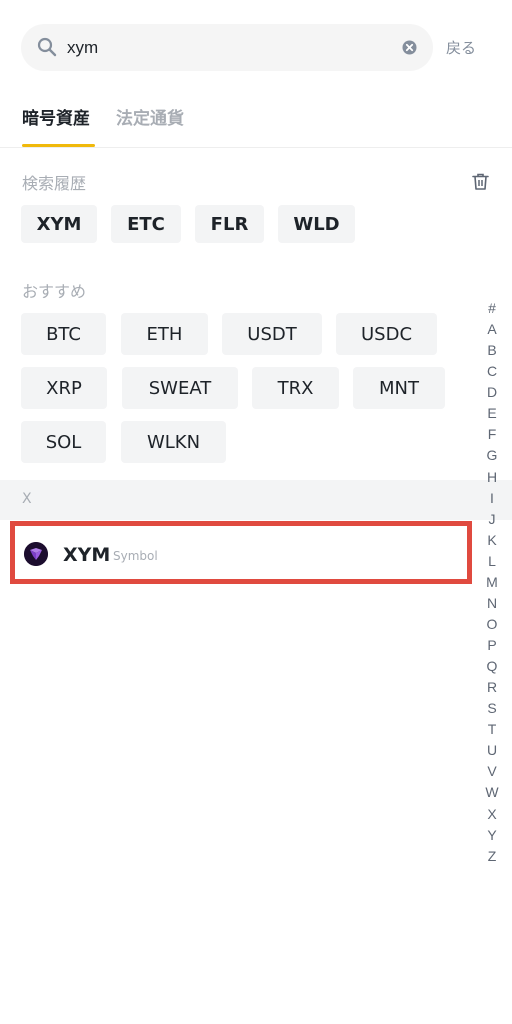 This screenshot has width=512, height=1024. I want to click on alphabet-index: # A B C D E F G H I J K L M N O P Q R S T U V W X Y Z, so click(492, 582).